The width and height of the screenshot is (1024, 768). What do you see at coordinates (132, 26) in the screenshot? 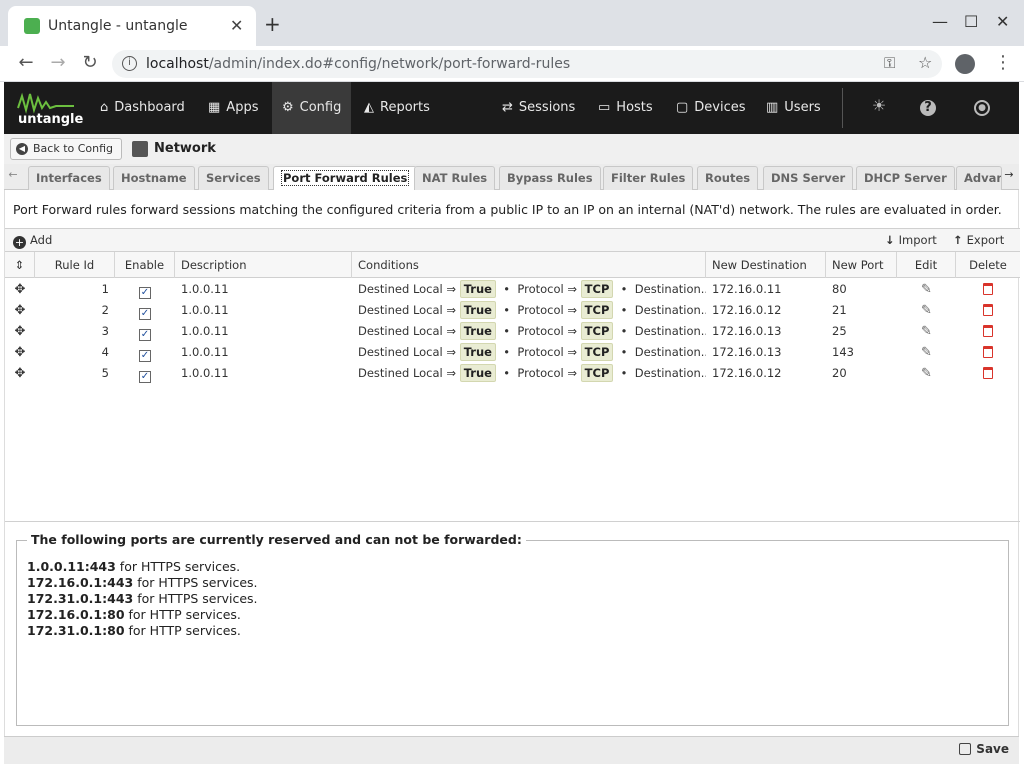
I see `browser-tab: Untangle - untangle ✕` at bounding box center [132, 26].